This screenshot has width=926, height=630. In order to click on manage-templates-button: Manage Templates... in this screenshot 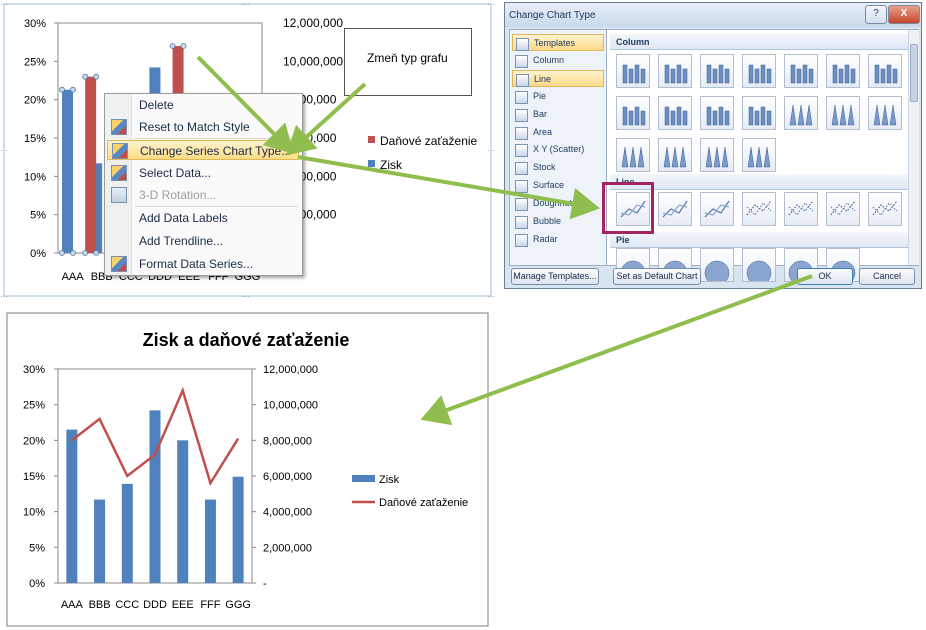, I will do `click(555, 276)`.